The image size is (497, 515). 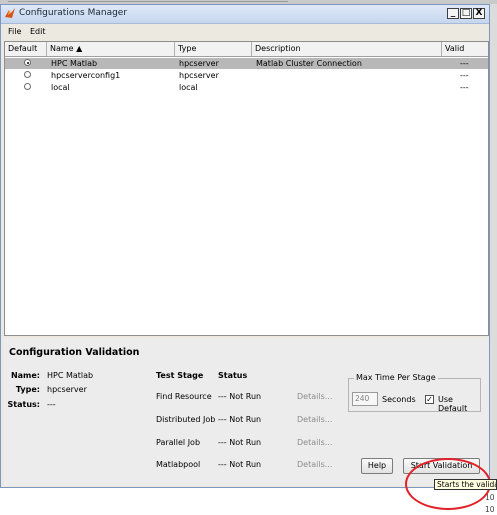 What do you see at coordinates (74, 352) in the screenshot?
I see `validation-title: Configuration Validation` at bounding box center [74, 352].